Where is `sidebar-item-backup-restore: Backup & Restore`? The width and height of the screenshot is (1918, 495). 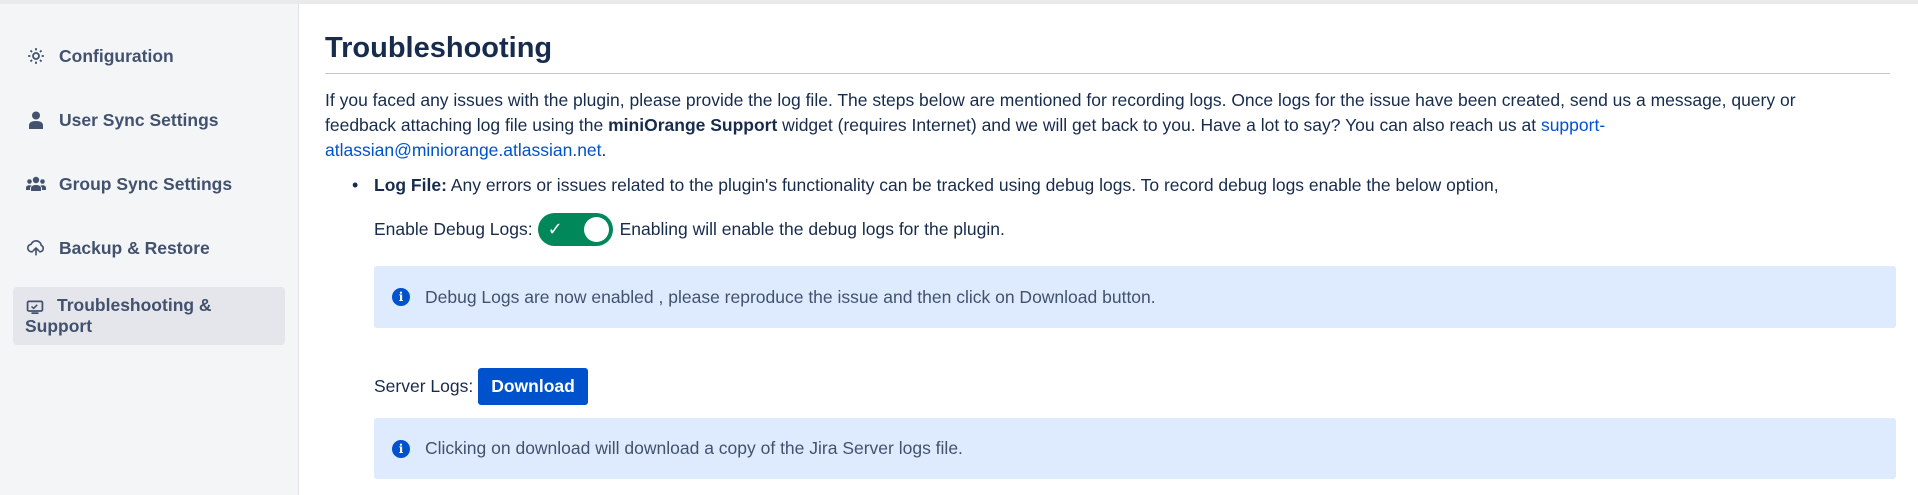
sidebar-item-backup-restore: Backup & Restore is located at coordinates (149, 248).